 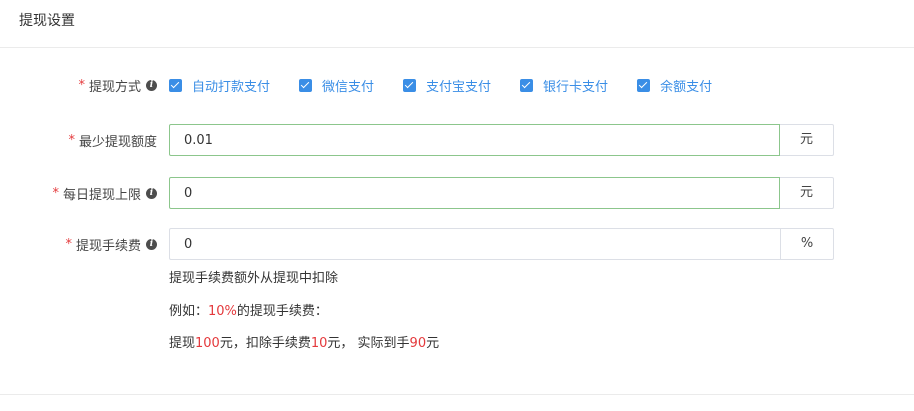 I want to click on checkbox-balance: 余额支付, so click(x=674, y=85).